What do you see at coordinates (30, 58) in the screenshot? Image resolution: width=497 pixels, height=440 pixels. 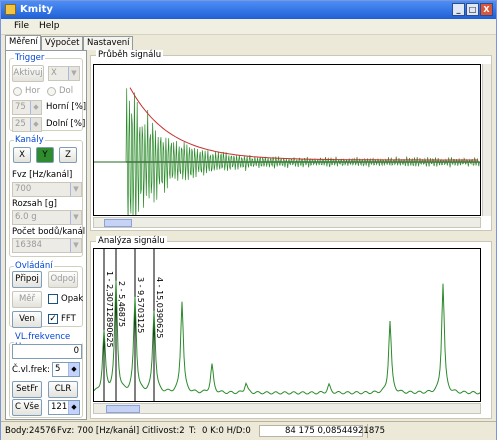 I see `trigger-legend: Trigger` at bounding box center [30, 58].